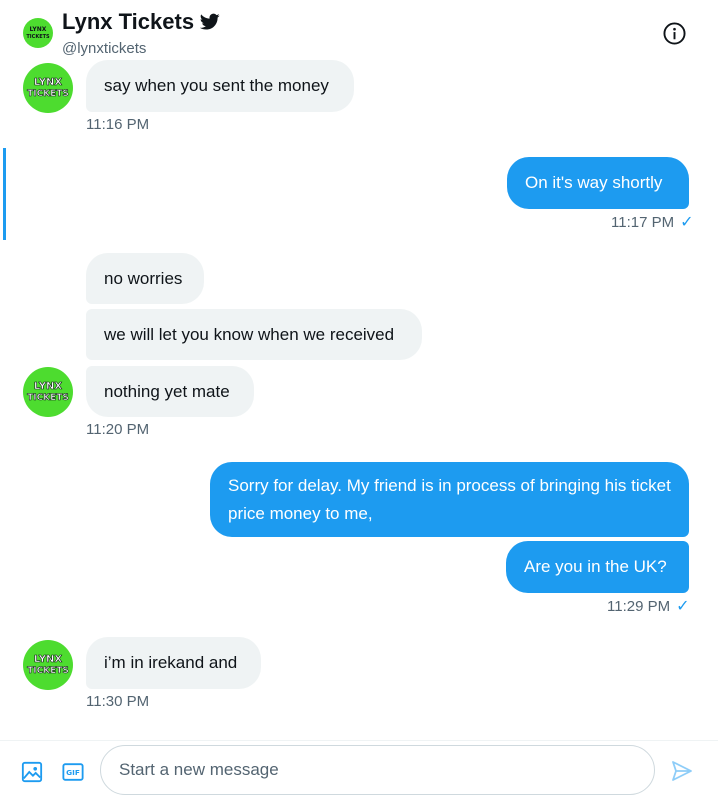 The image size is (718, 801). I want to click on conversation-header: LYNX TICKETS Lynx Tickets @lynxtickets, so click(359, 30).